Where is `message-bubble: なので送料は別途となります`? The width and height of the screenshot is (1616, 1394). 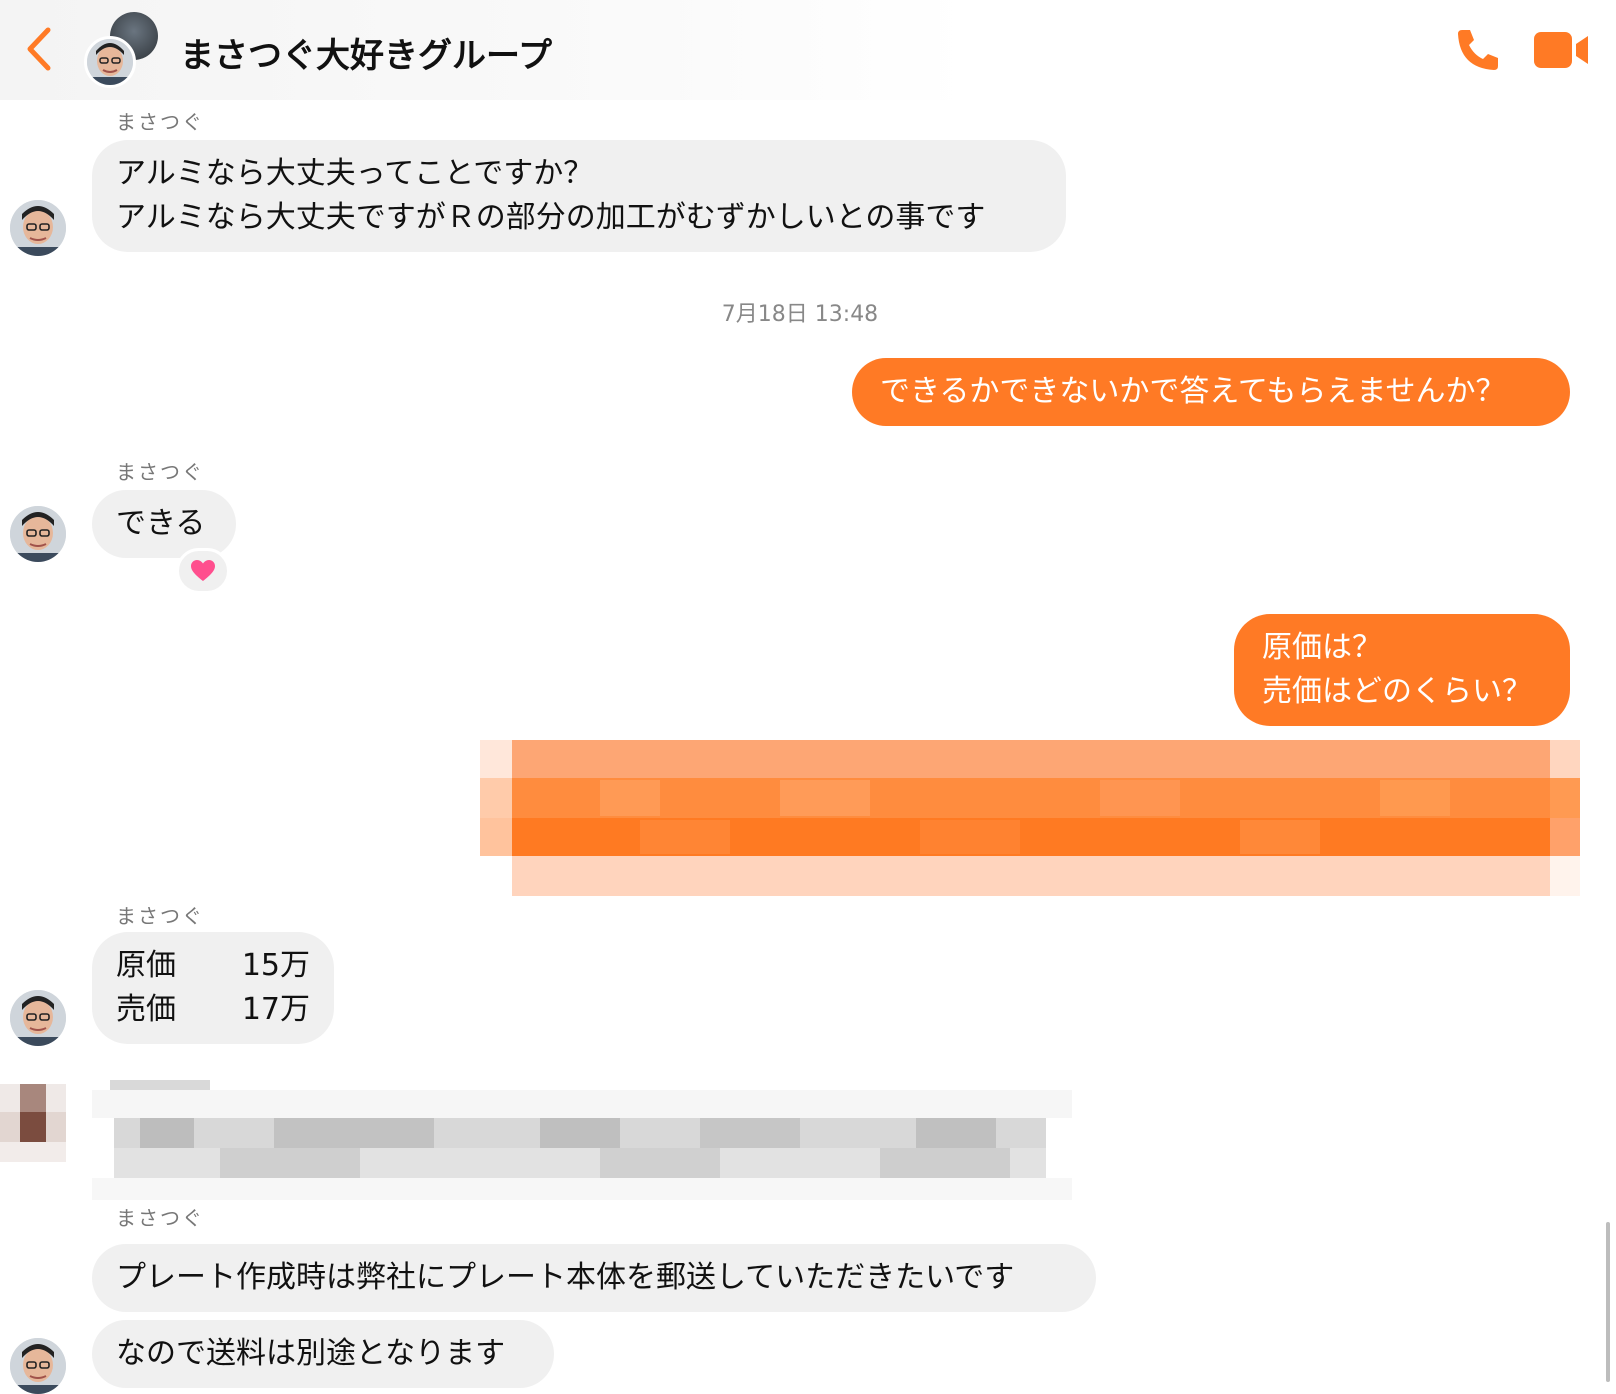
message-bubble: なので送料は別途となります is located at coordinates (323, 1354).